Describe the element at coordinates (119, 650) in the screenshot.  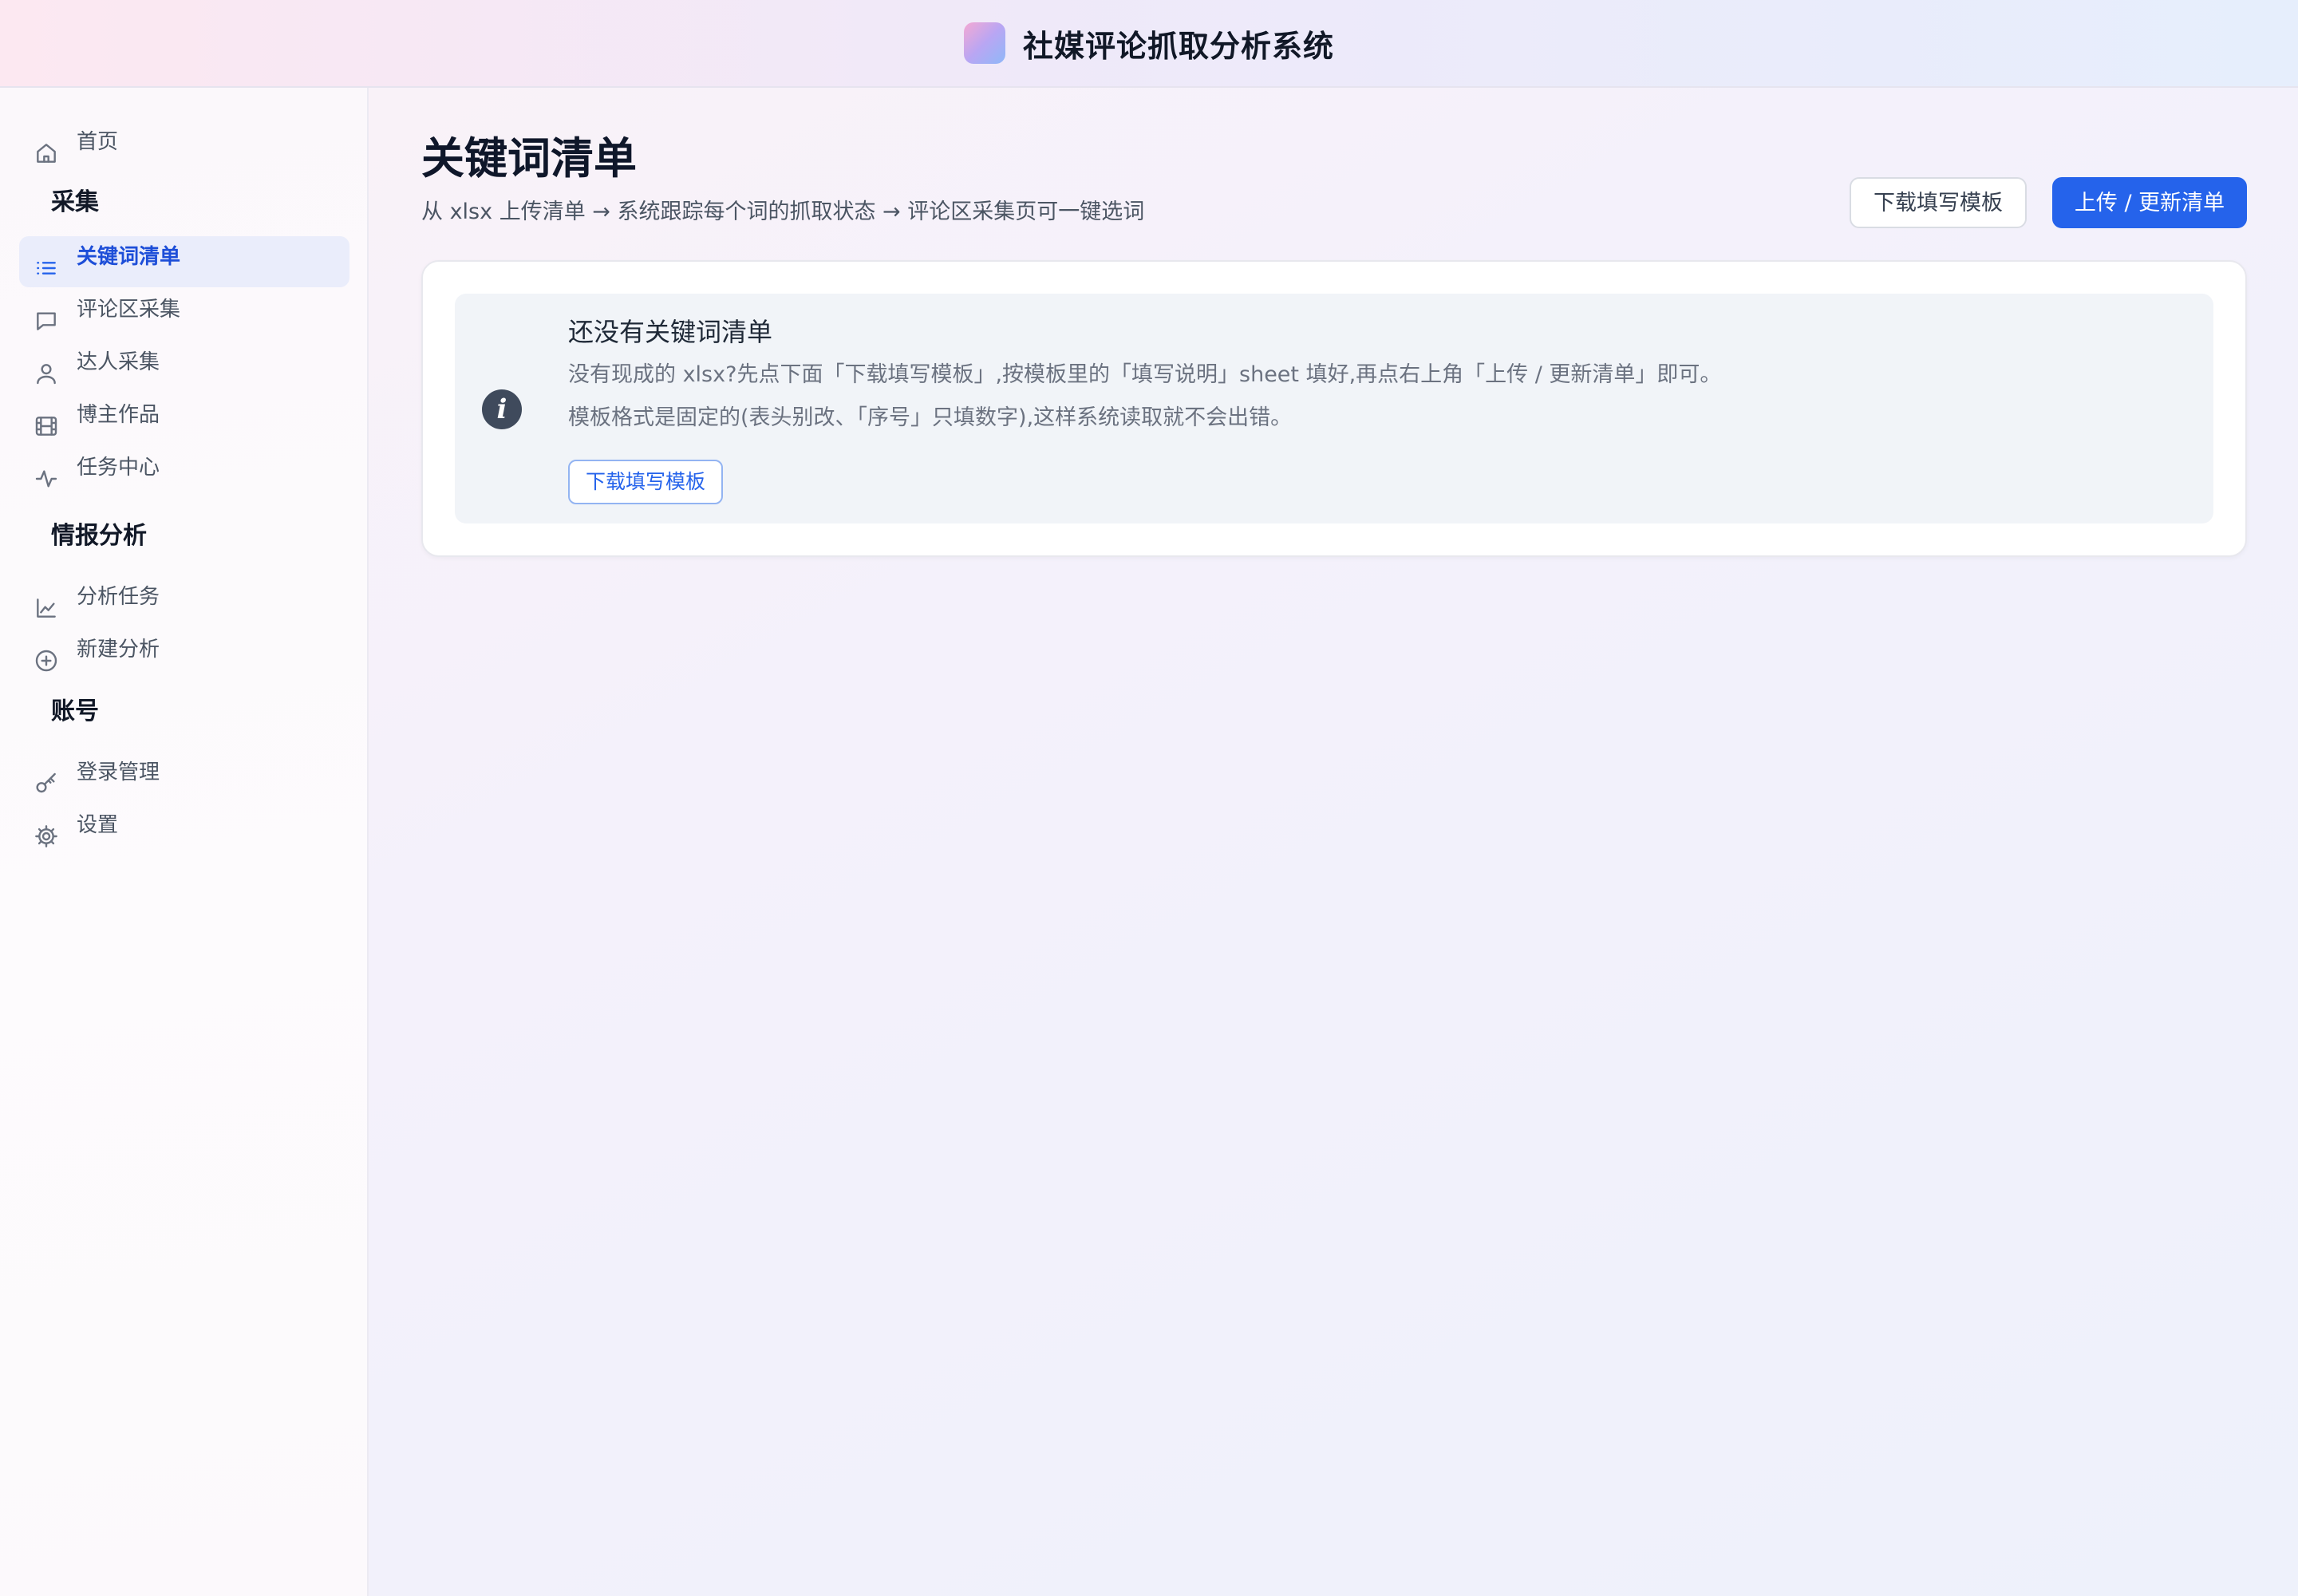
I see `sidebar-item-label: 新建分析` at that location.